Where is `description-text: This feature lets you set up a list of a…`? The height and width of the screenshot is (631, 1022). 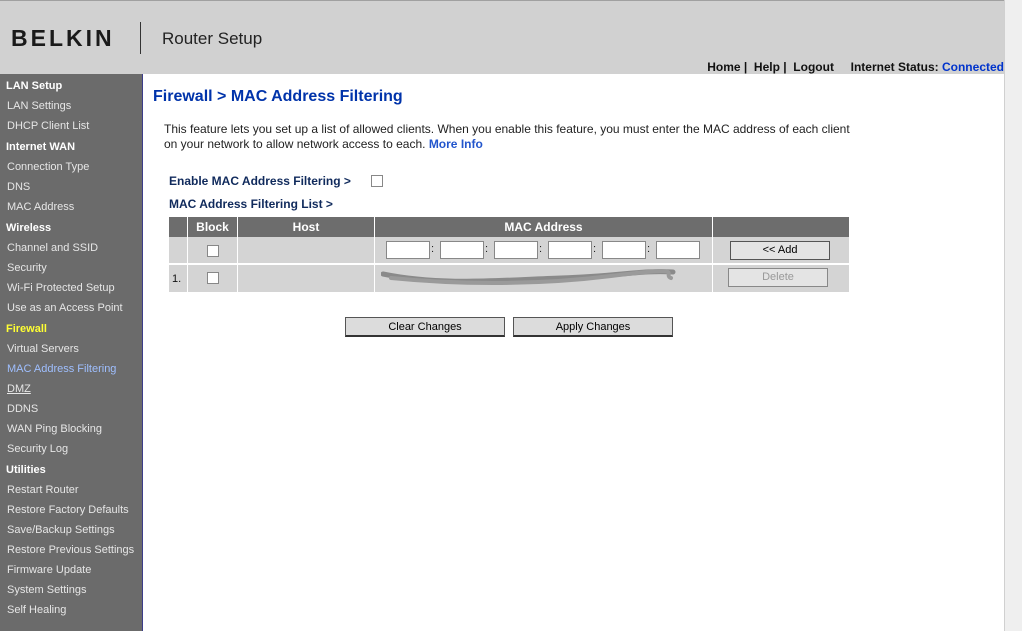 description-text: This feature lets you set up a list of a… is located at coordinates (507, 136).